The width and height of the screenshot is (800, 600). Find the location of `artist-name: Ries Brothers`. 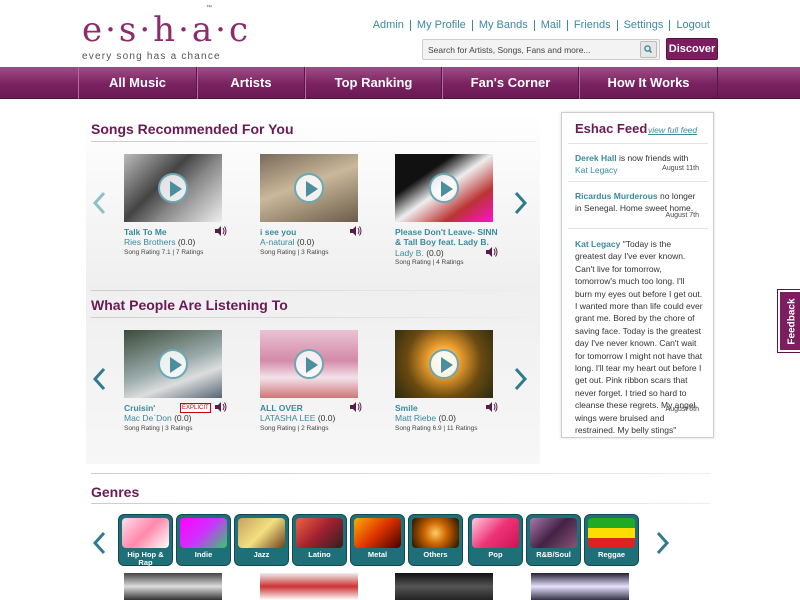

artist-name: Ries Brothers is located at coordinates (150, 242).